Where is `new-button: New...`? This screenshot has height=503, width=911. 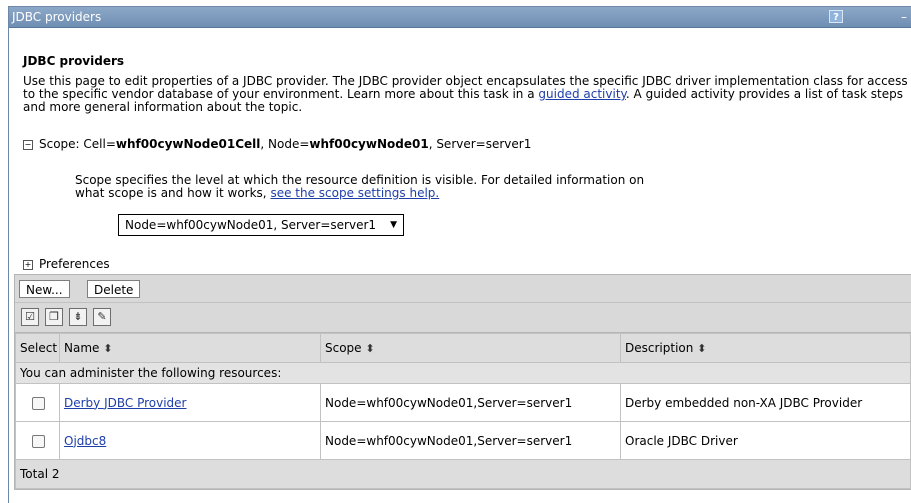
new-button: New... is located at coordinates (44, 289).